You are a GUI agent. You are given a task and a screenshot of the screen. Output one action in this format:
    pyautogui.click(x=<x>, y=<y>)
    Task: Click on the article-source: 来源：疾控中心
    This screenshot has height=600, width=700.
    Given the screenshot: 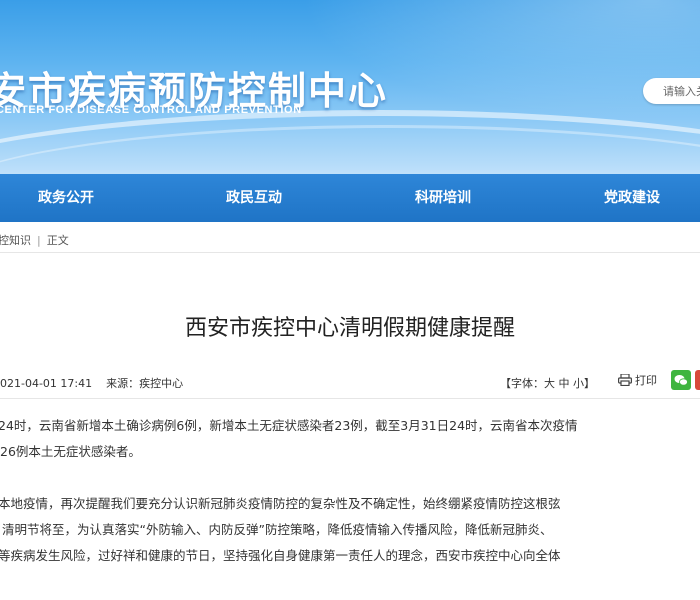 What is the action you would take?
    pyautogui.click(x=145, y=383)
    